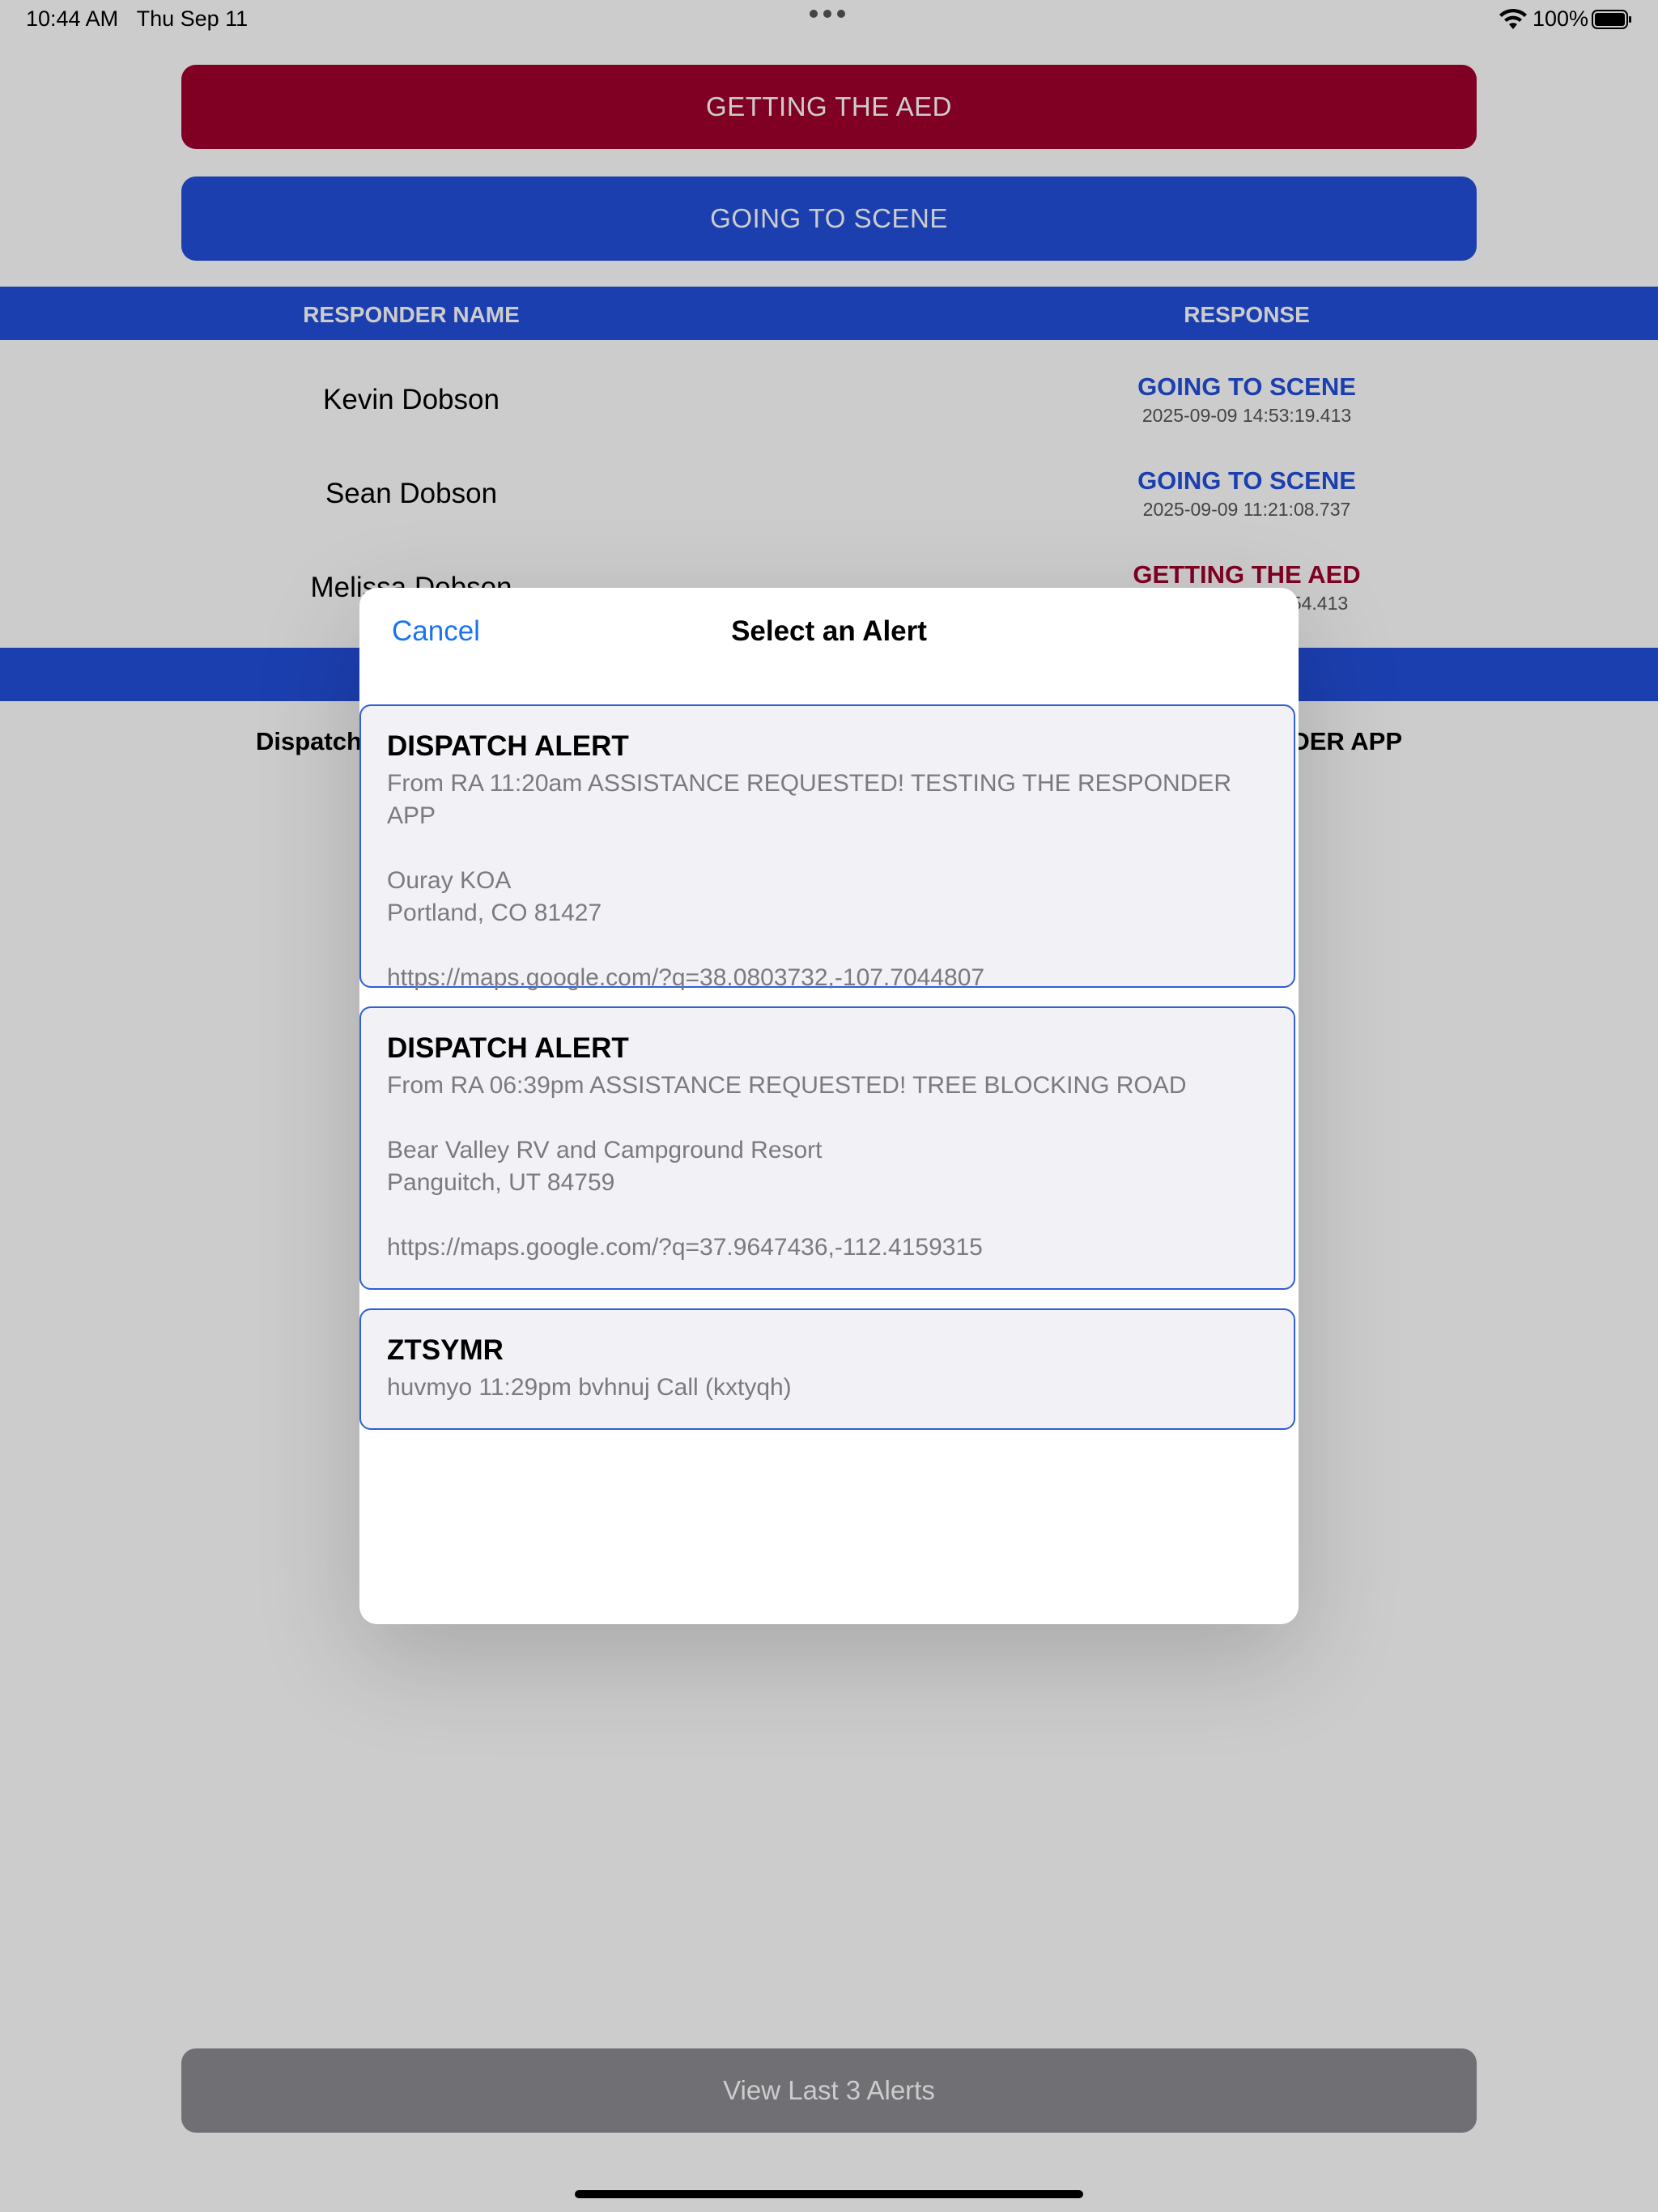  Describe the element at coordinates (501, 1182) in the screenshot. I see `alert-city: Panguitch, UT 84759` at that location.